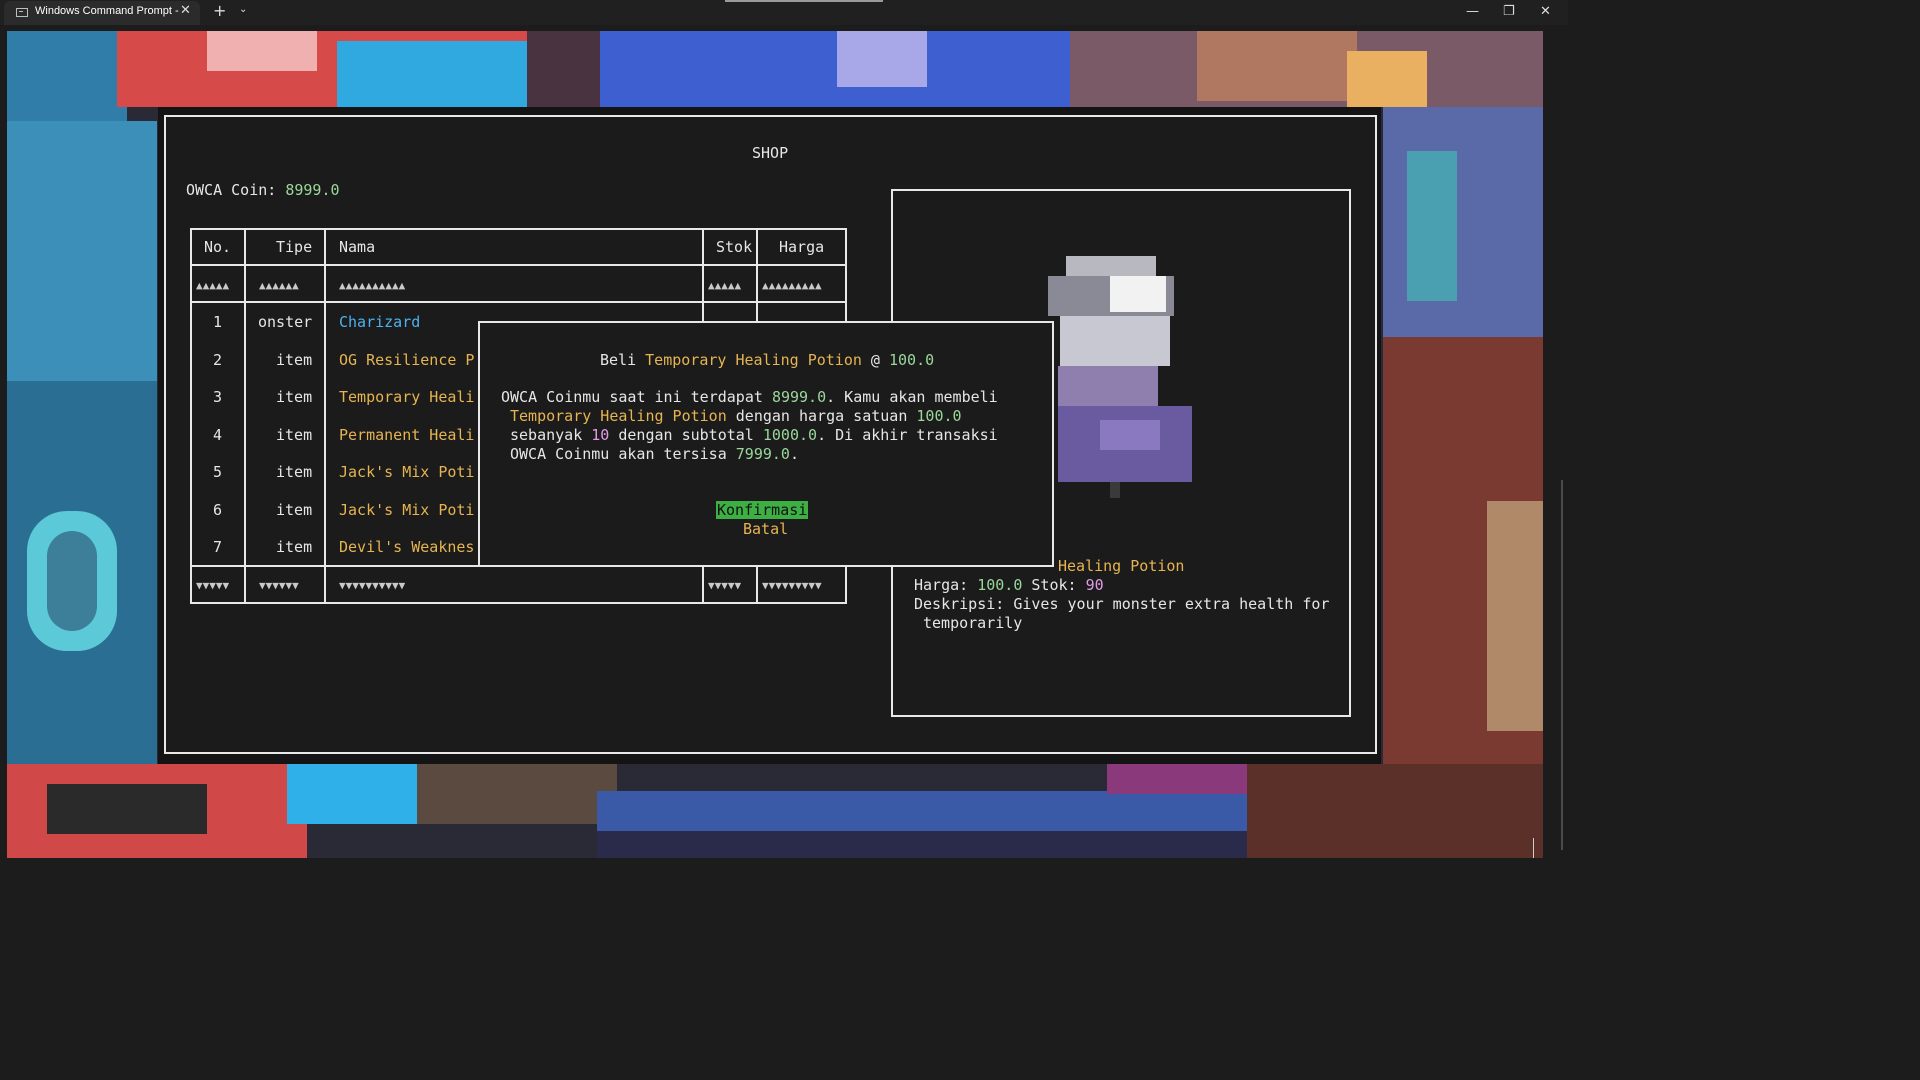 The image size is (1920, 1080). I want to click on scroll-up-tipe: ▲▲▲▲▲▲, so click(279, 285).